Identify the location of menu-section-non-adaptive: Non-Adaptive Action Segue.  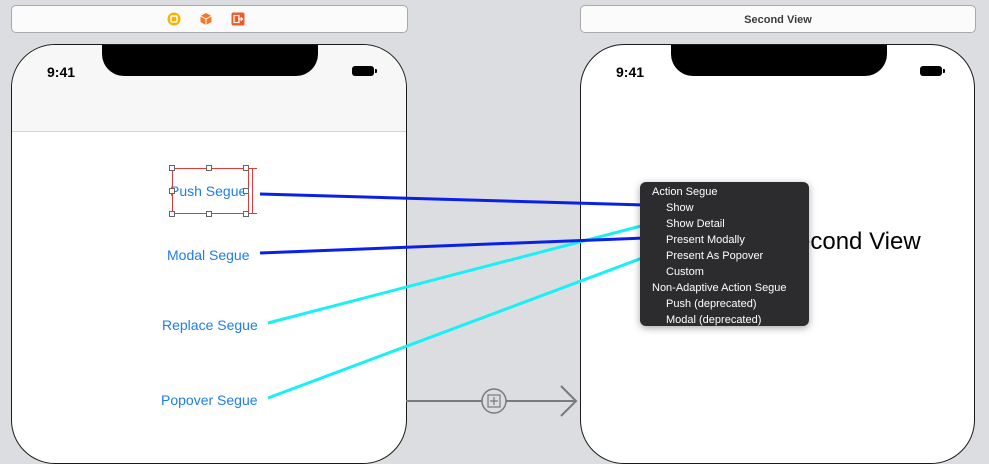
(719, 288).